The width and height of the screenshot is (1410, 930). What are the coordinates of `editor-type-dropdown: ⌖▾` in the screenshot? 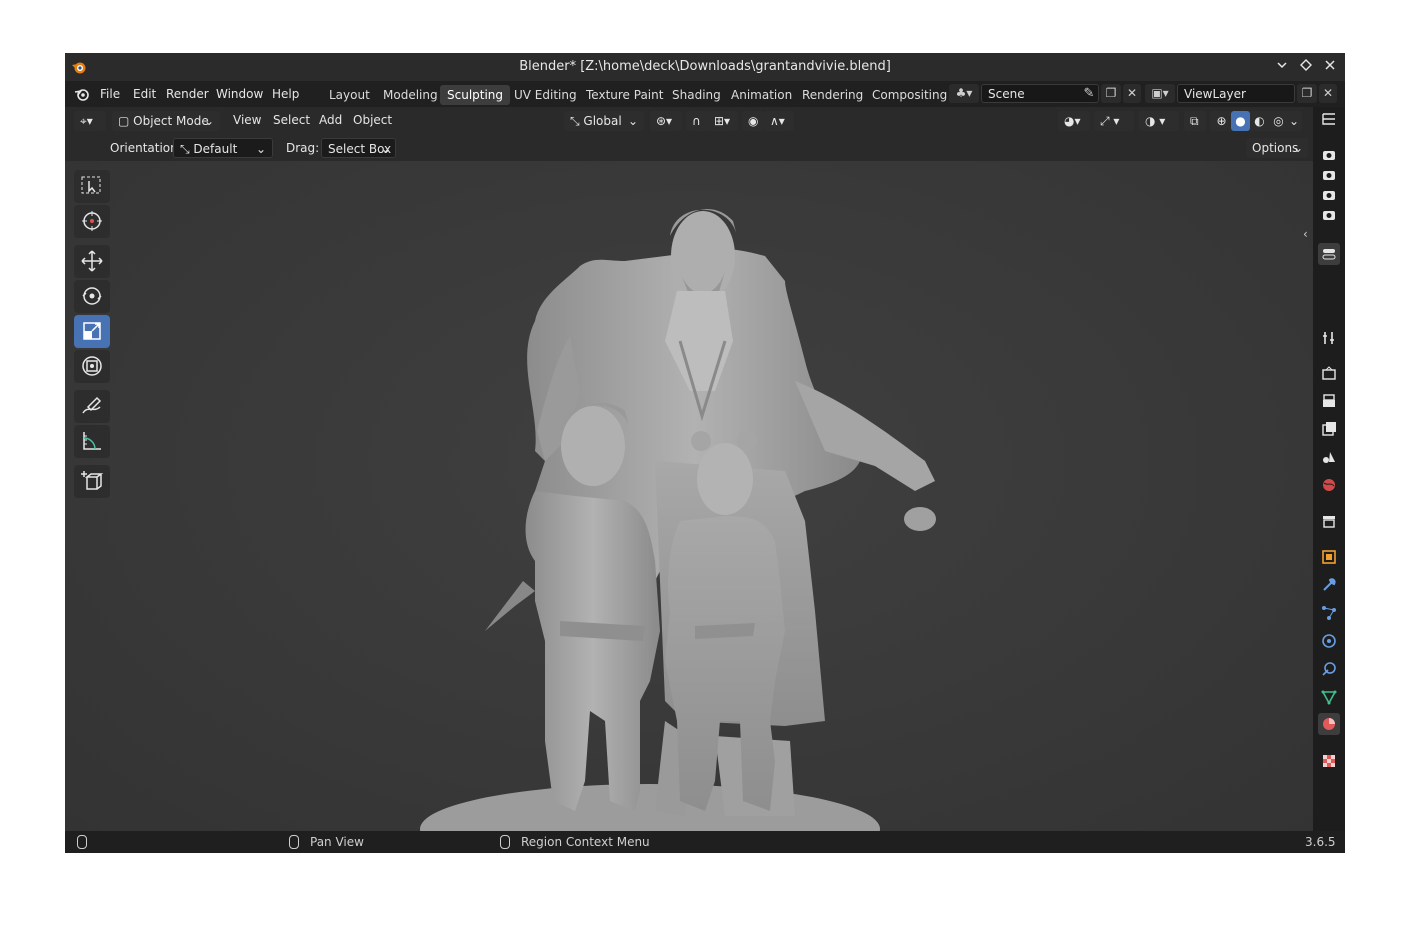 It's located at (90, 121).